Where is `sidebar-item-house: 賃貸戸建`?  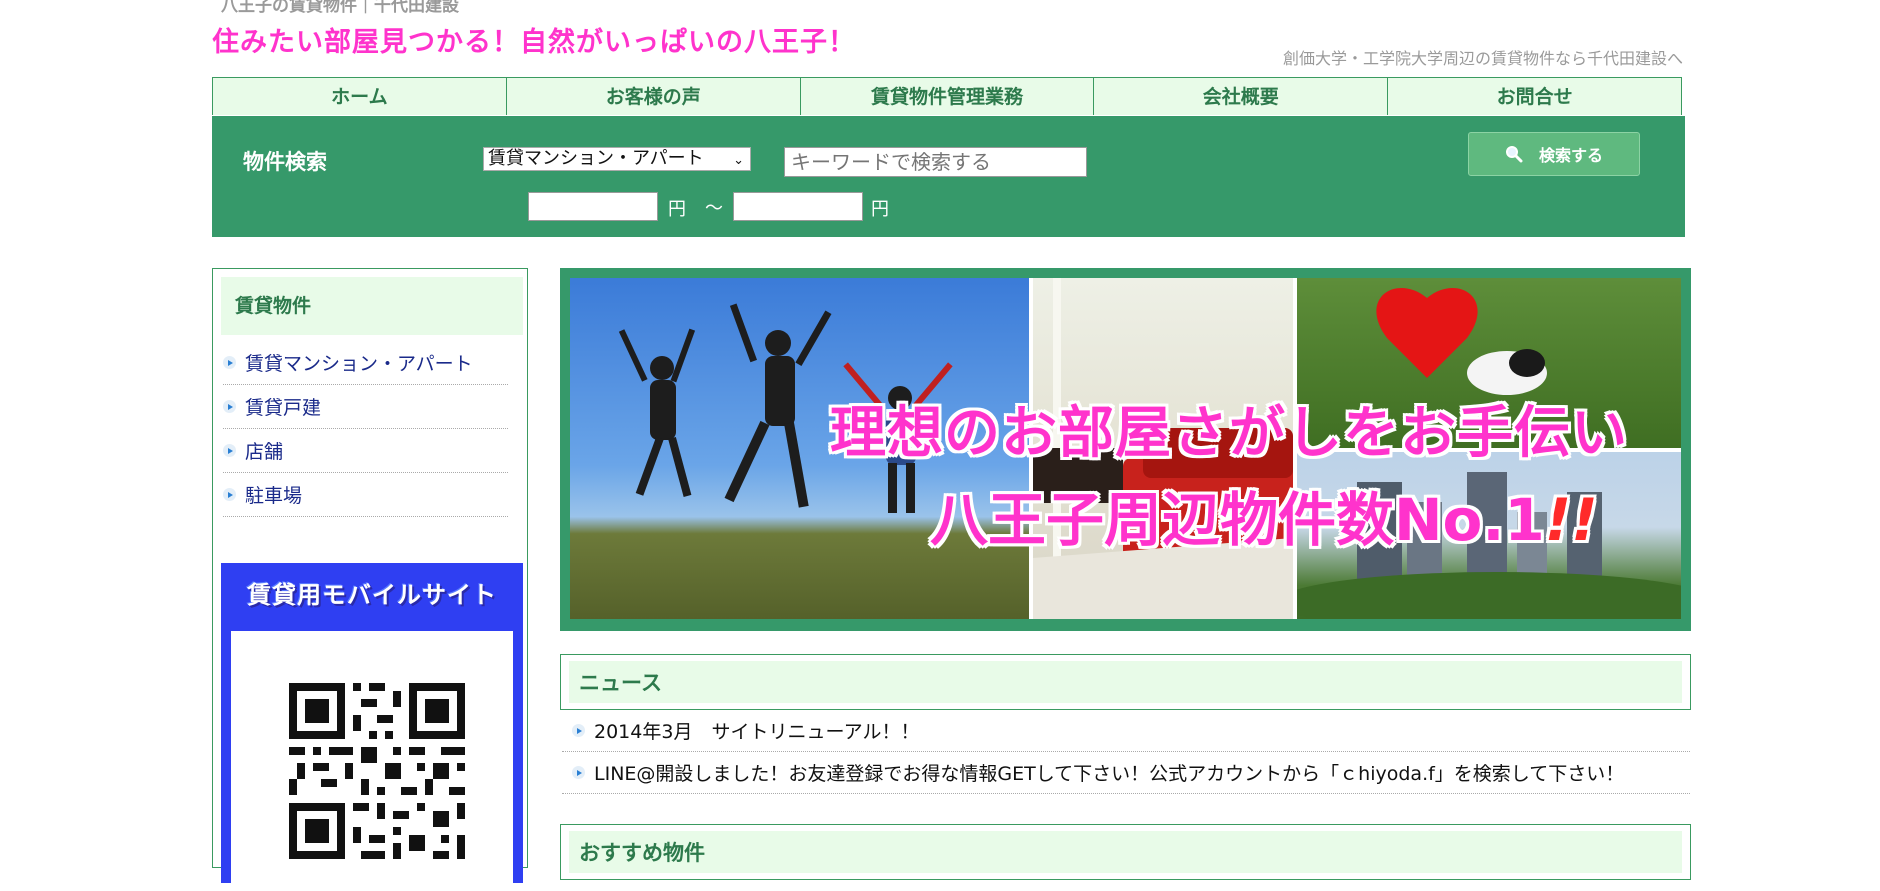 sidebar-item-house: 賃貸戸建 is located at coordinates (365, 407).